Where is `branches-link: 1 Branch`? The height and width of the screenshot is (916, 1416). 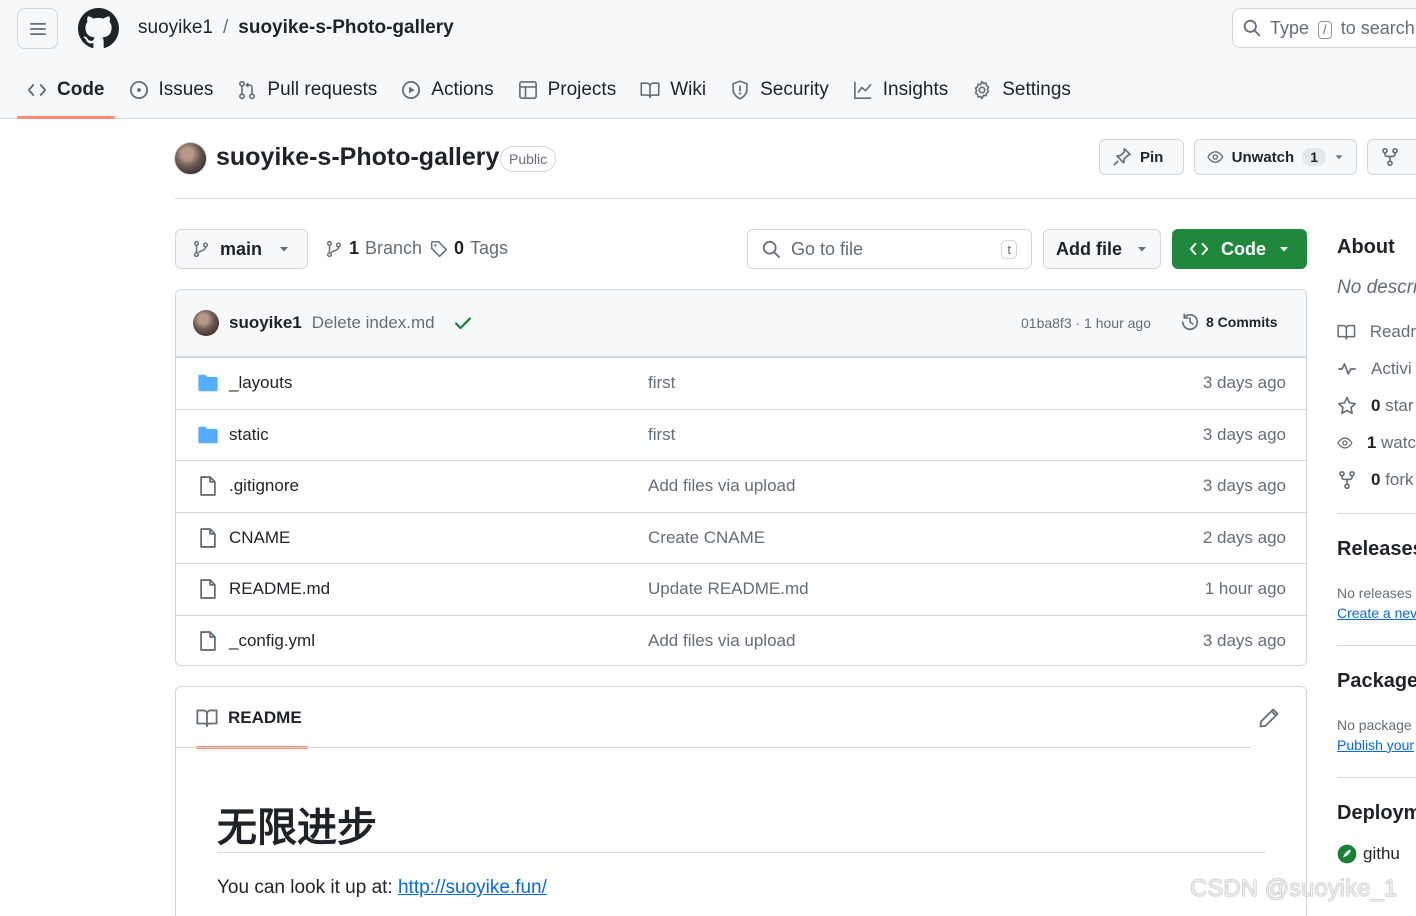 branches-link: 1 Branch is located at coordinates (373, 248).